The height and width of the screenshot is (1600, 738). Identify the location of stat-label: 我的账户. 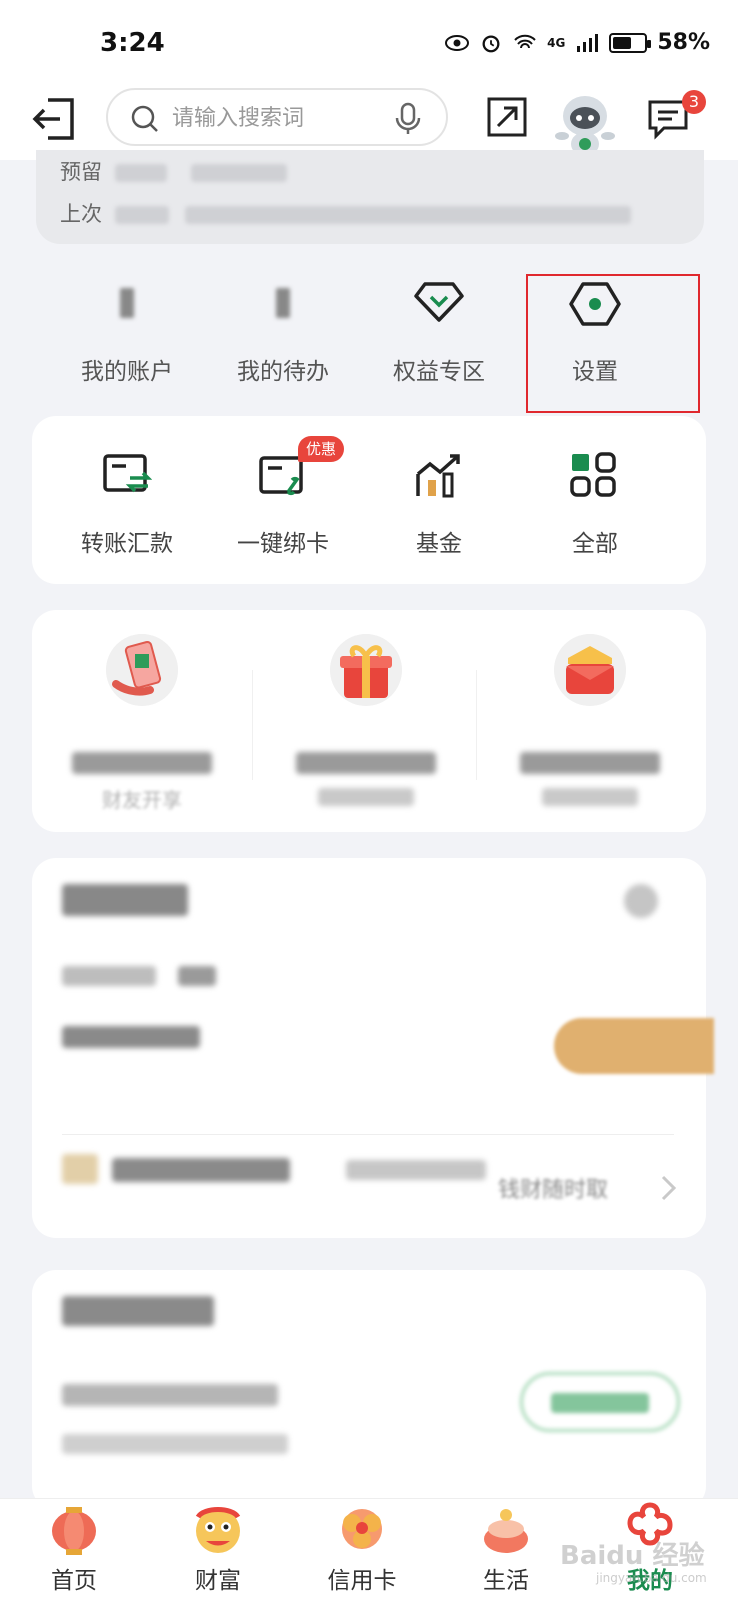
(127, 372).